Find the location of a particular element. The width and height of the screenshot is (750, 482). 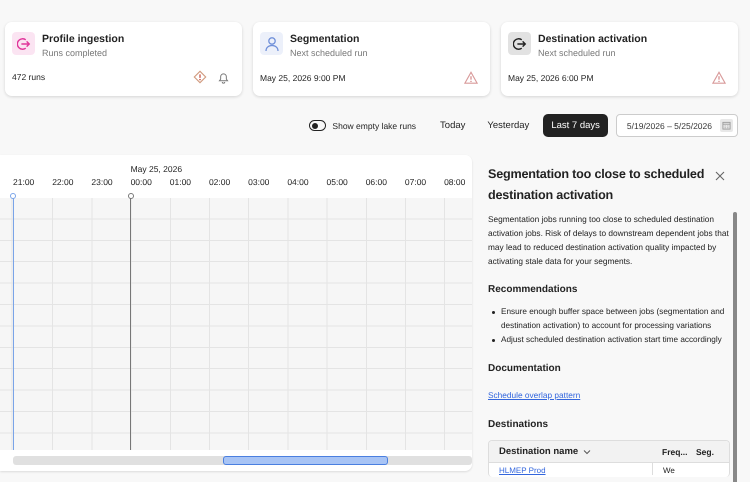

hour-label: 02:00 is located at coordinates (220, 182).